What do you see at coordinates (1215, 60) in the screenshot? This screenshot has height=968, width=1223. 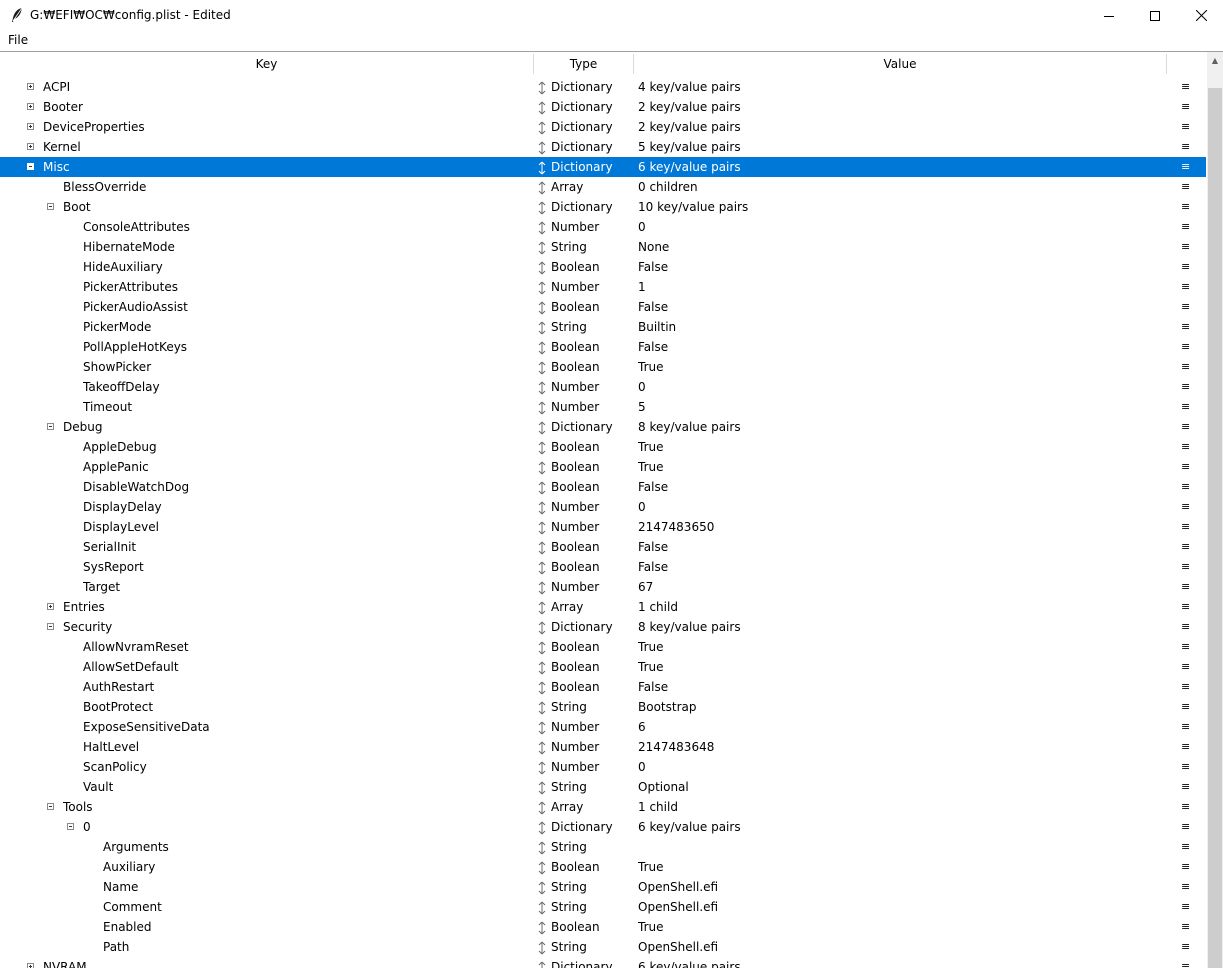 I see `scroll-up-arrow-icon: ▲` at bounding box center [1215, 60].